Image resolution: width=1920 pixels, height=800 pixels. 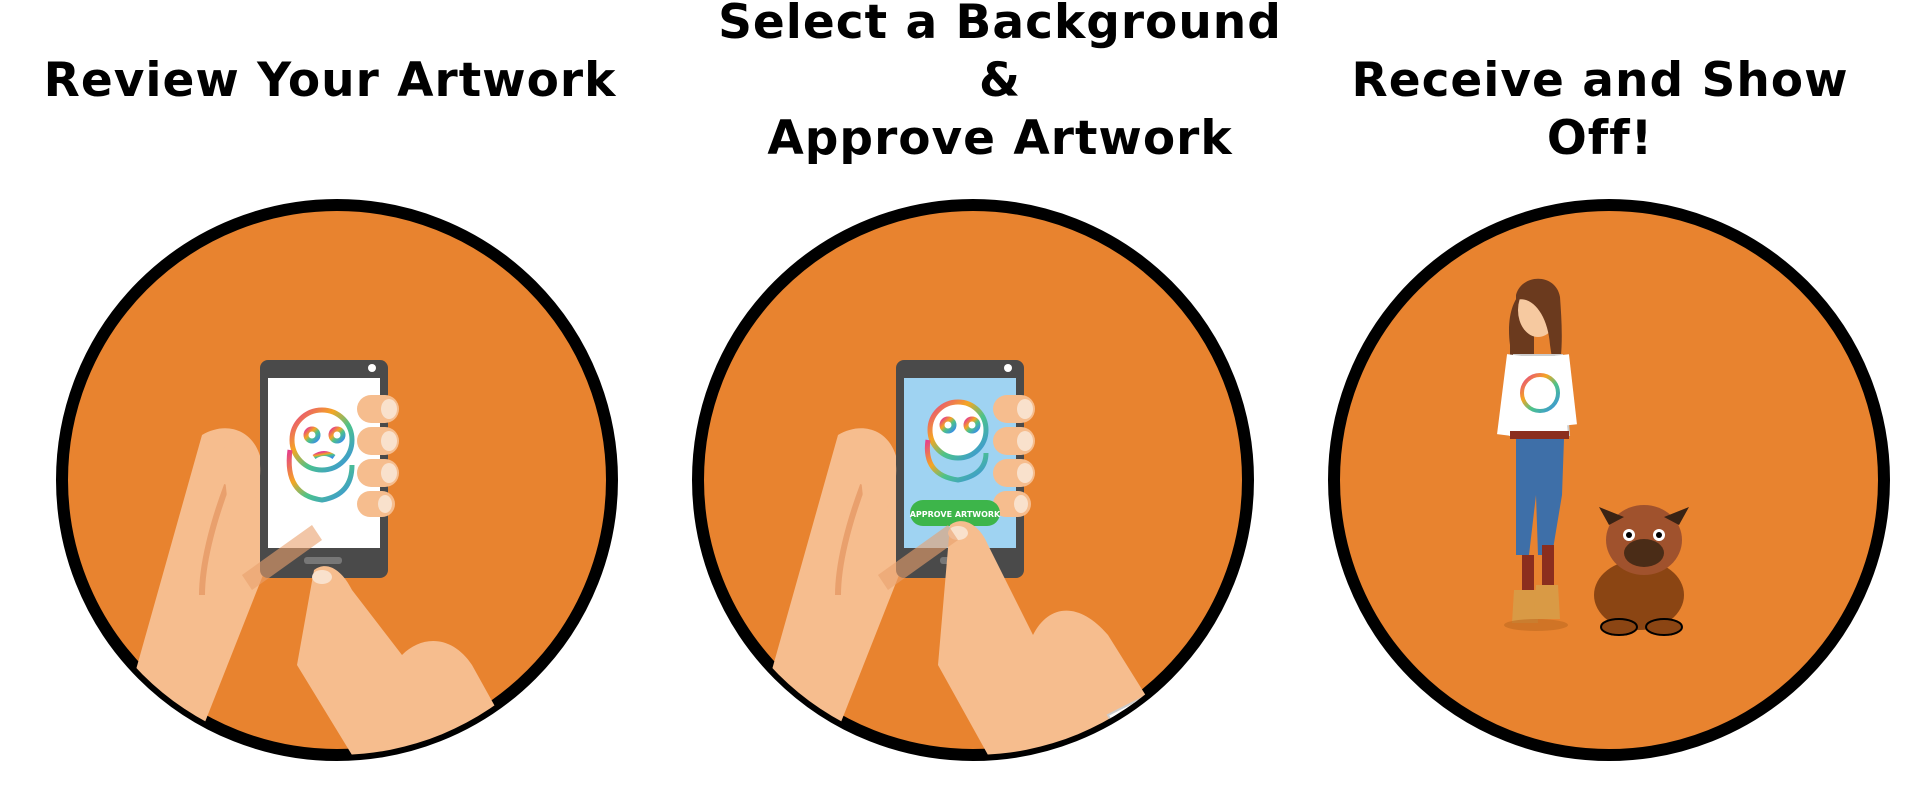 I want to click on title-line: Review Your Artwork, so click(x=330, y=80).